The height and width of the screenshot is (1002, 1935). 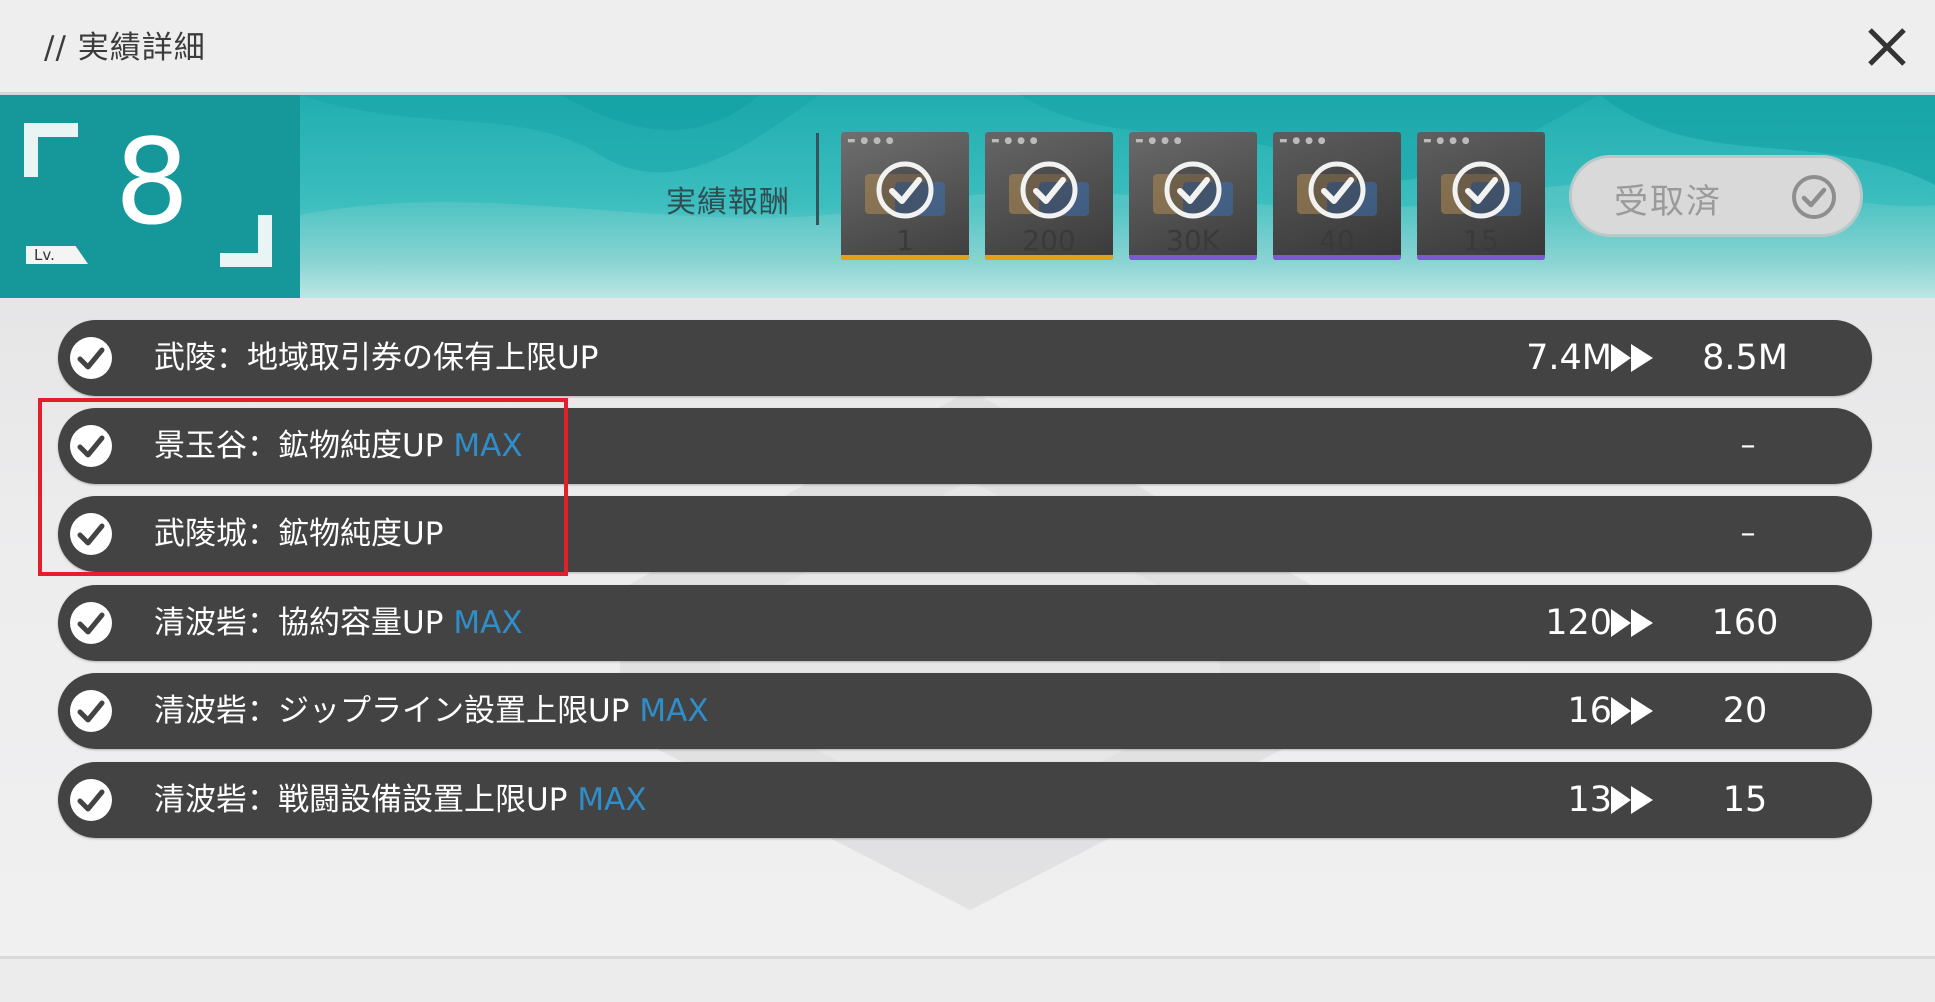 I want to click on close-button, so click(x=1887, y=47).